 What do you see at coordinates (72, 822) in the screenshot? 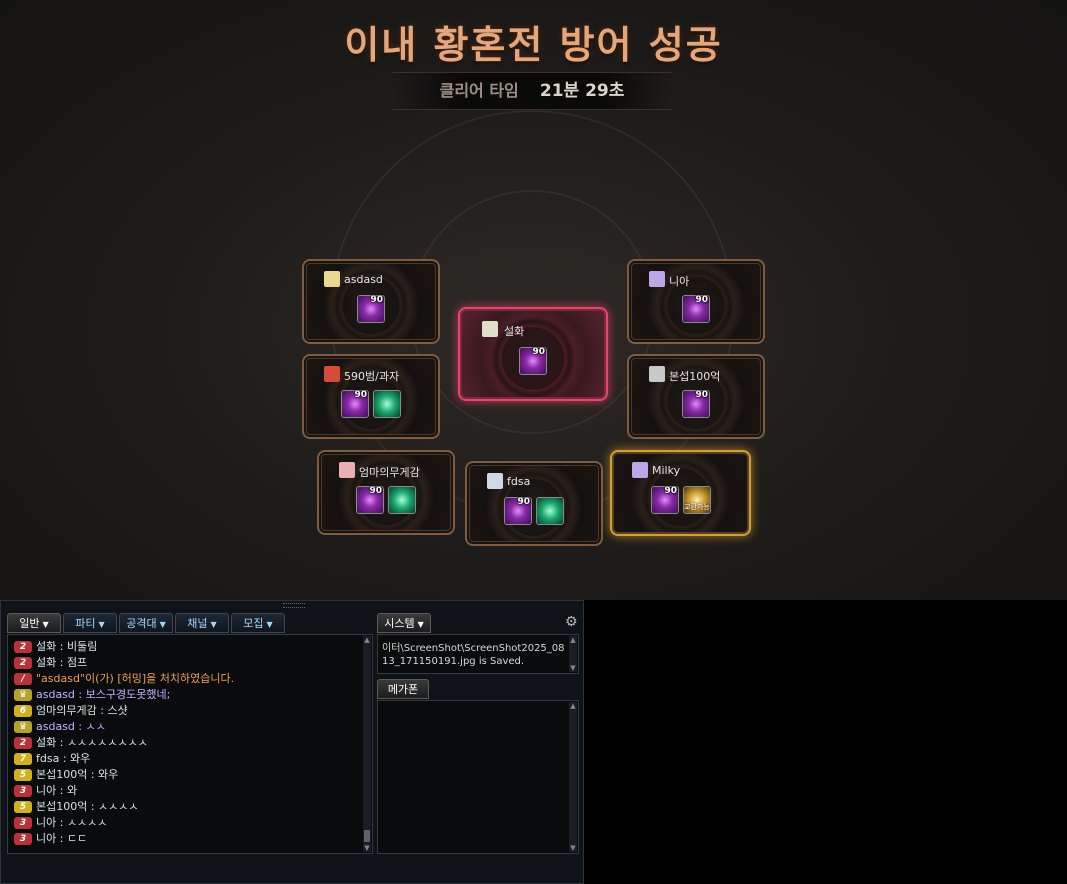
I see `chat-message: 니아 : ㅅㅅㅅㅅ` at bounding box center [72, 822].